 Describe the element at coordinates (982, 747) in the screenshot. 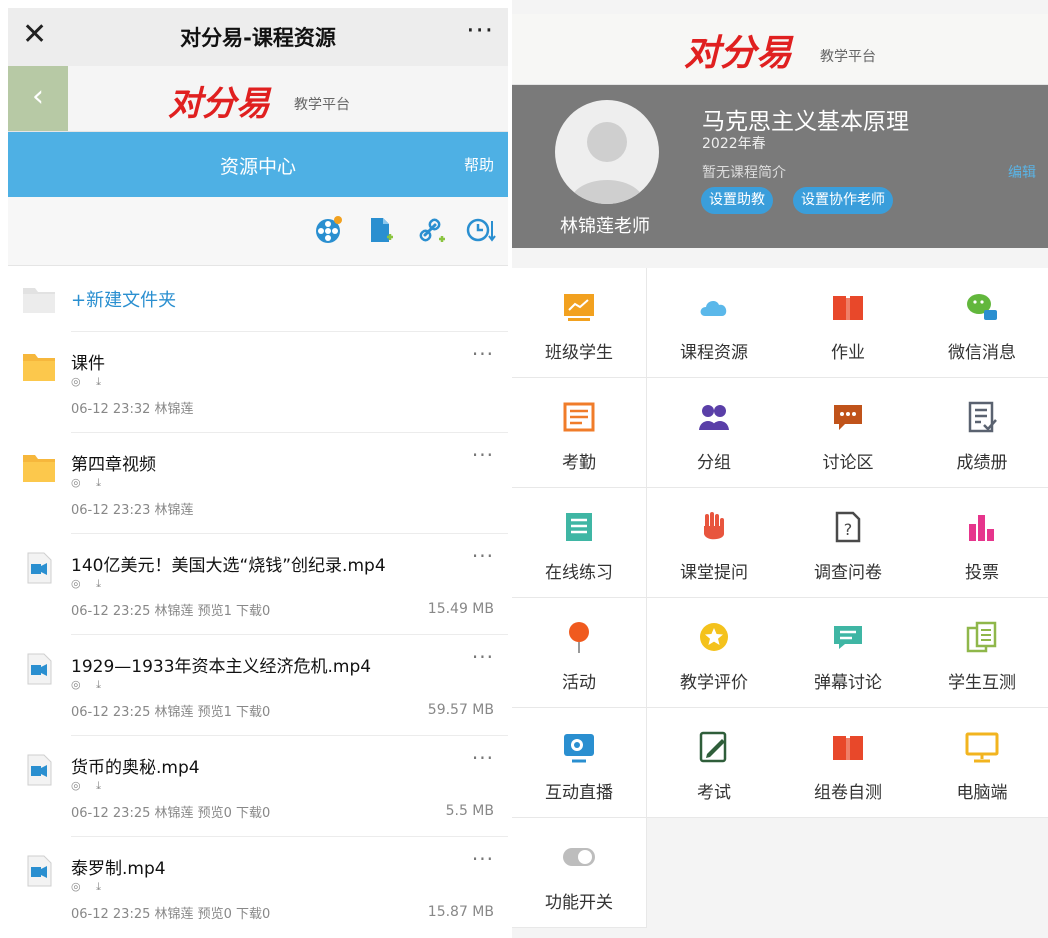

I see `desktop-icon` at that location.